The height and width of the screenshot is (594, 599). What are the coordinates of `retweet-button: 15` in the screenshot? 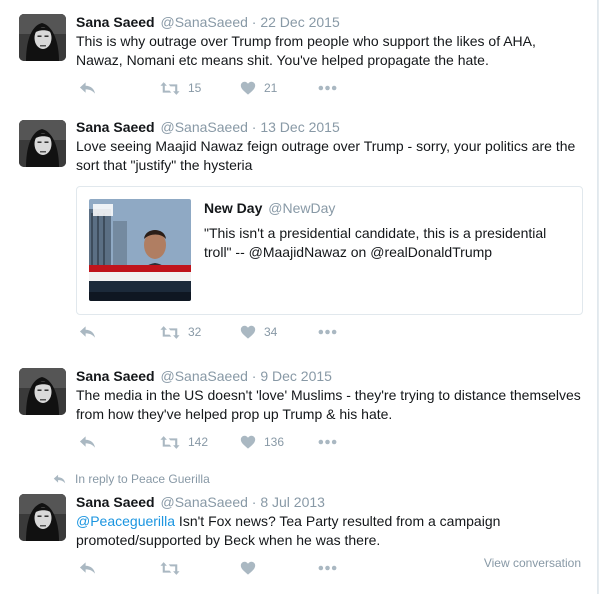 It's located at (180, 88).